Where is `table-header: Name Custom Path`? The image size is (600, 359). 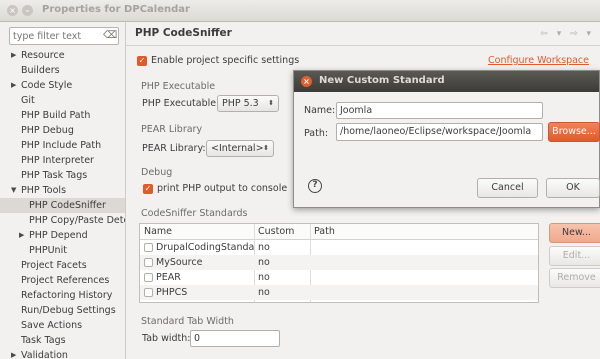
table-header: Name Custom Path is located at coordinates (339, 232).